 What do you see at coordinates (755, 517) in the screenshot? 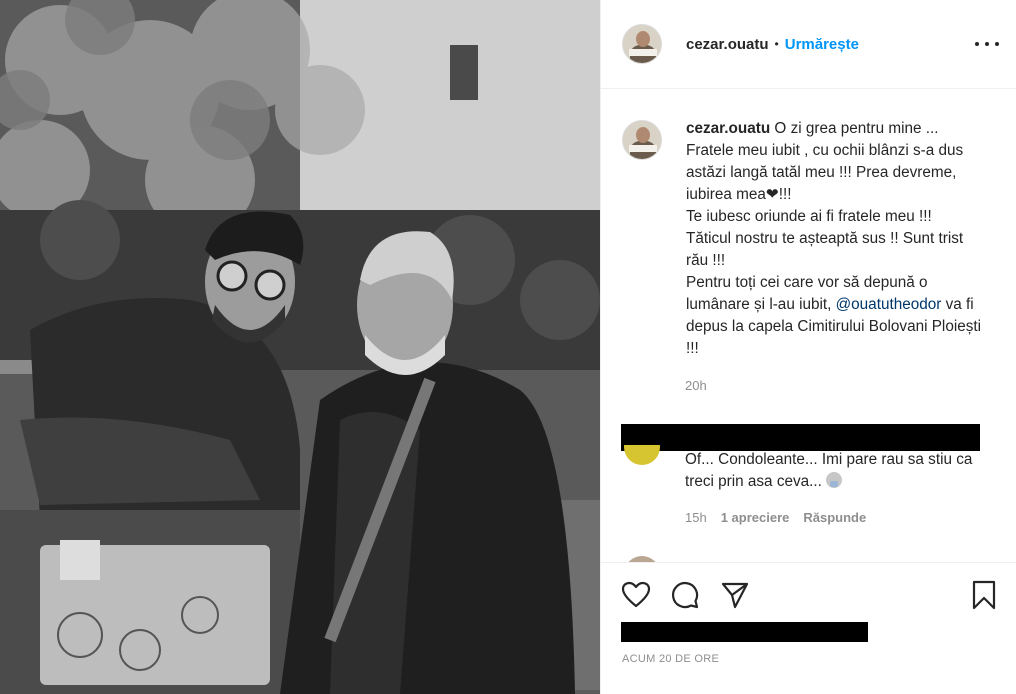
I see `comment-likes: 1 apreciere` at bounding box center [755, 517].